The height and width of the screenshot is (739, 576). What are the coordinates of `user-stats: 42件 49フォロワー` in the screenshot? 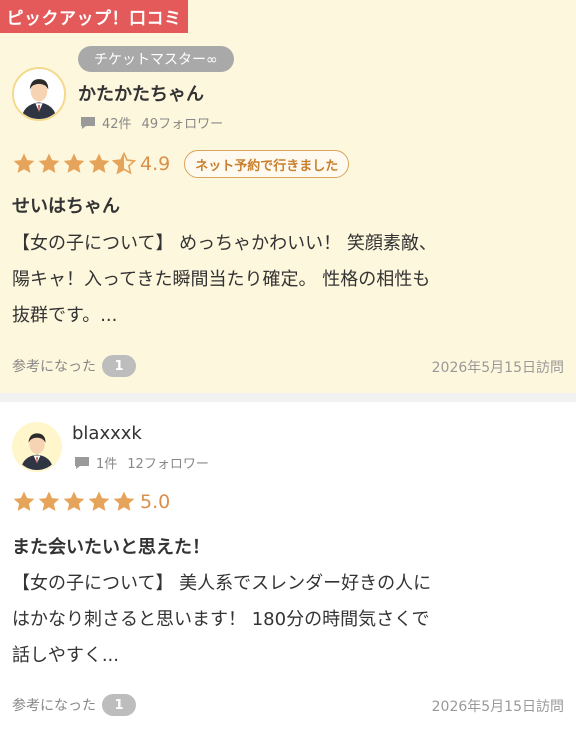 It's located at (151, 122).